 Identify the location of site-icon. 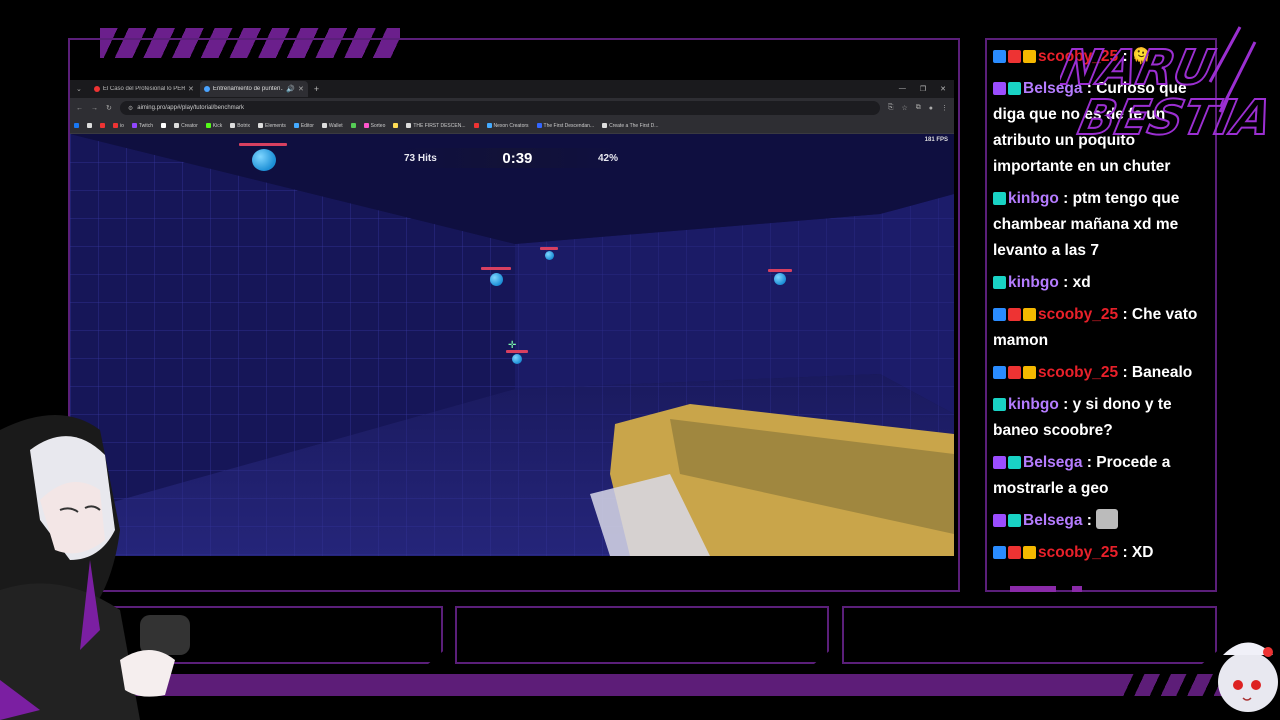
(206, 89).